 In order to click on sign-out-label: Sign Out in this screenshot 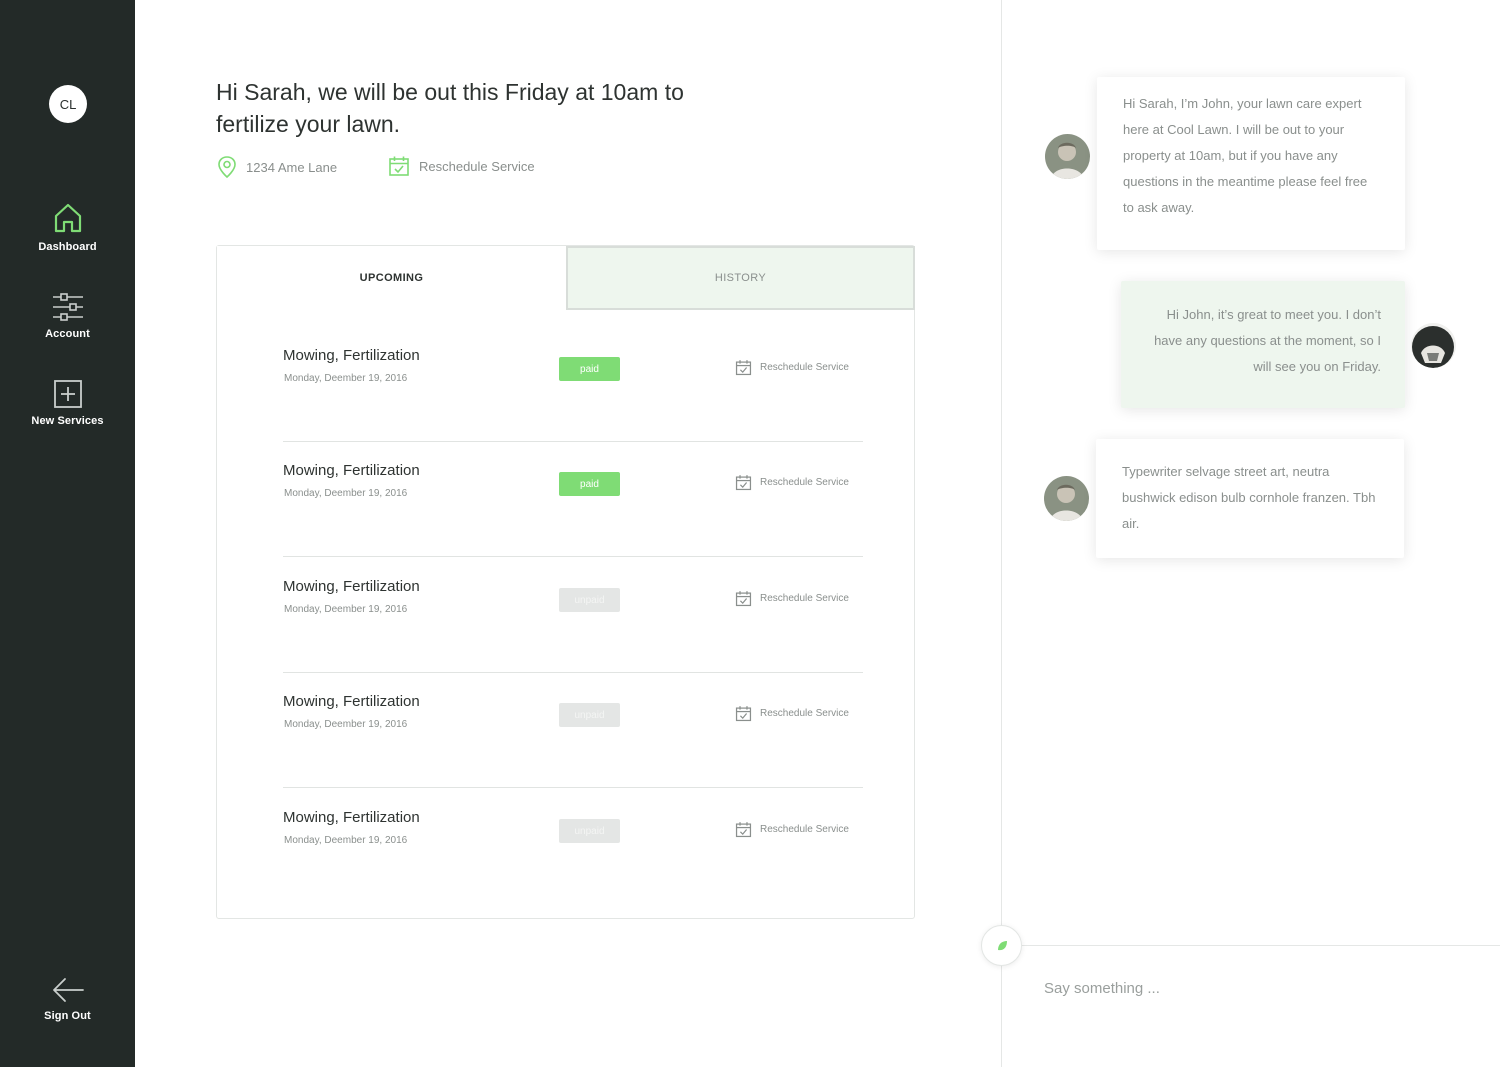, I will do `click(67, 1016)`.